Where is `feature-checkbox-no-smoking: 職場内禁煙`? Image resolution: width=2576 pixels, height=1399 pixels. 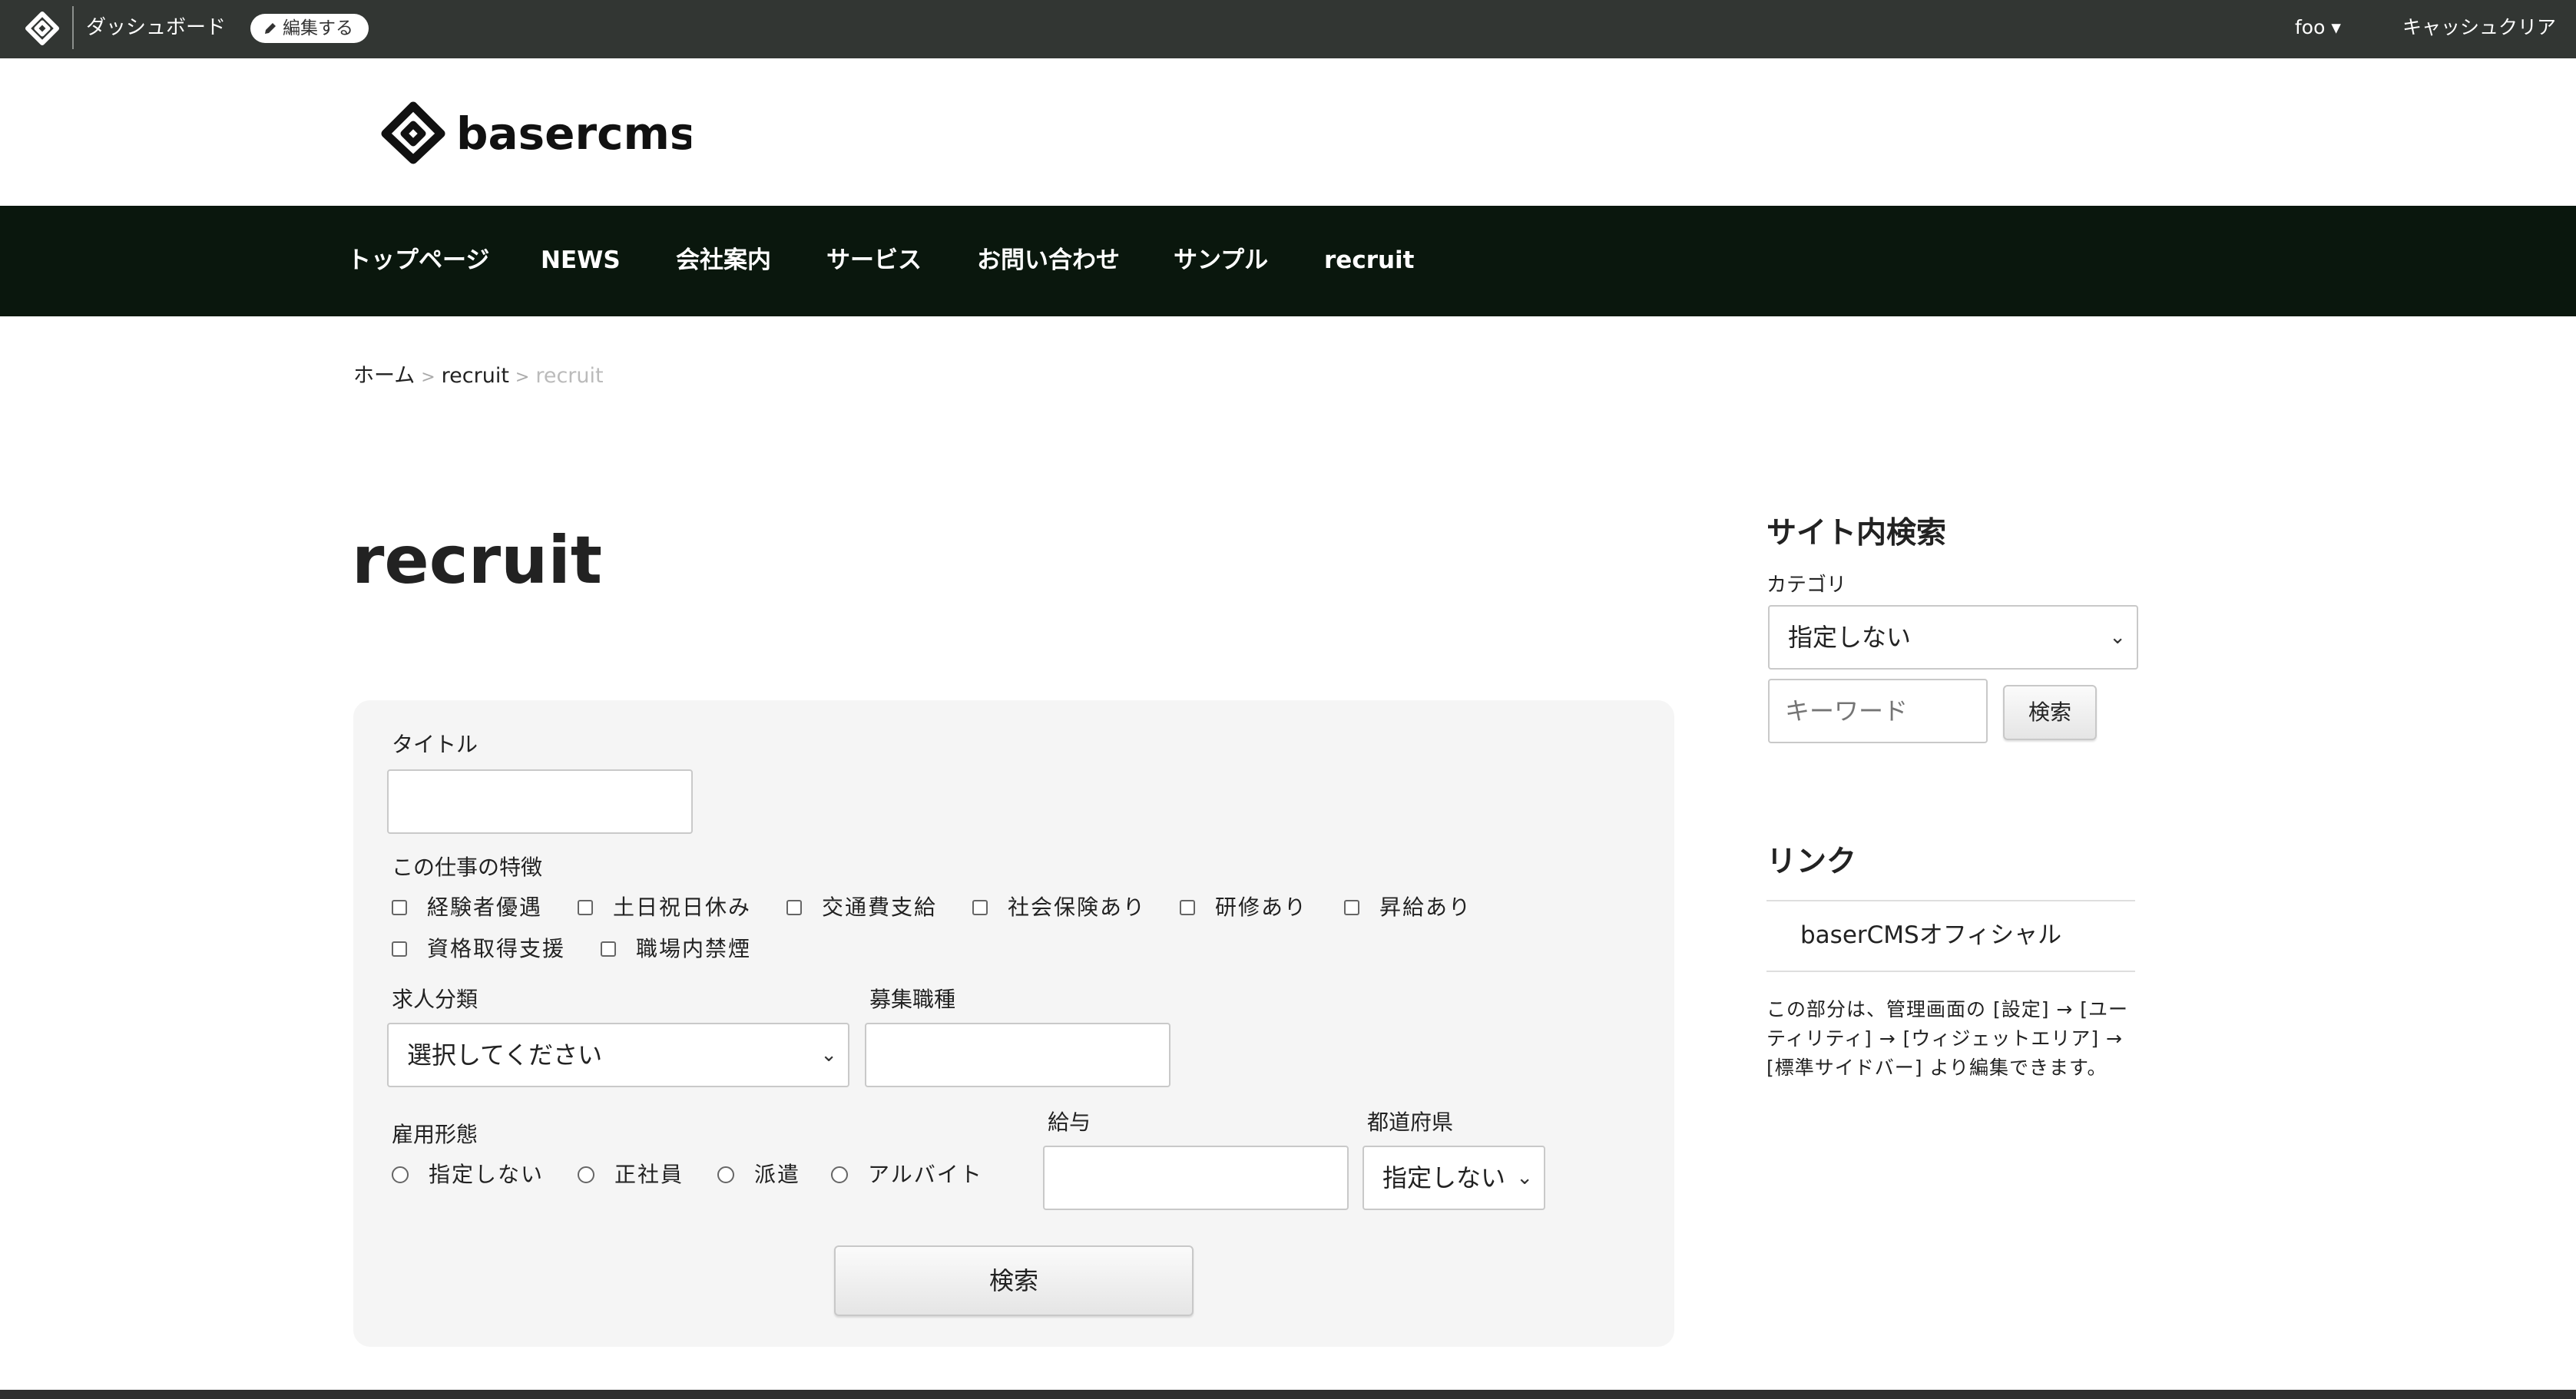
feature-checkbox-no-smoking: 職場内禁煙 is located at coordinates (676, 949).